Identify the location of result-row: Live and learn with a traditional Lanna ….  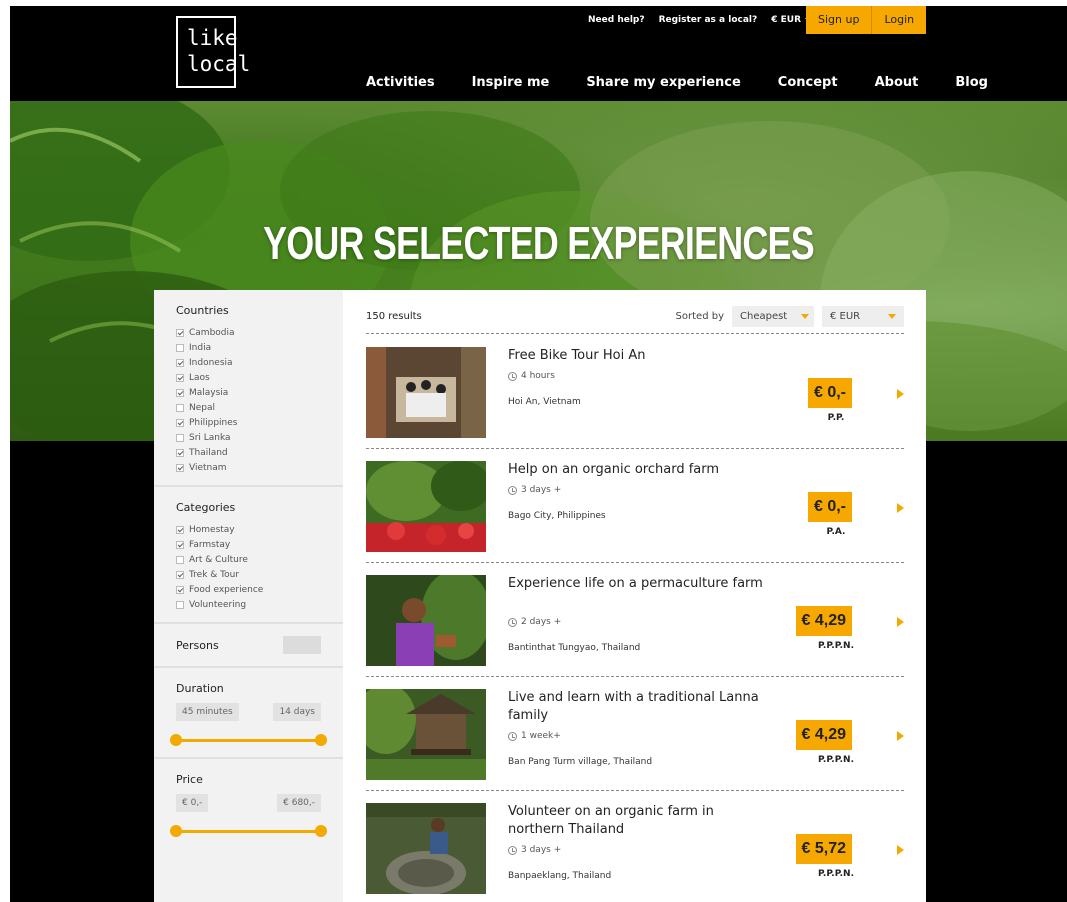
(635, 734).